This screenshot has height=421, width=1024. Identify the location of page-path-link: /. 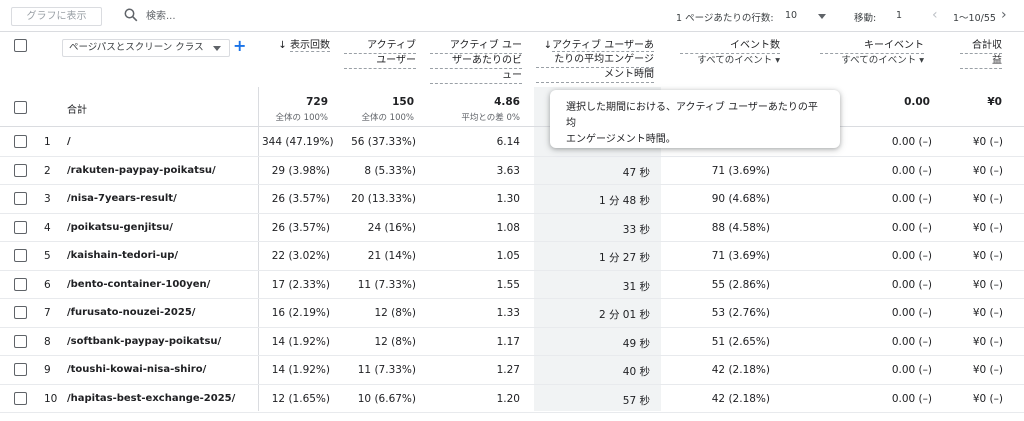
(69, 141).